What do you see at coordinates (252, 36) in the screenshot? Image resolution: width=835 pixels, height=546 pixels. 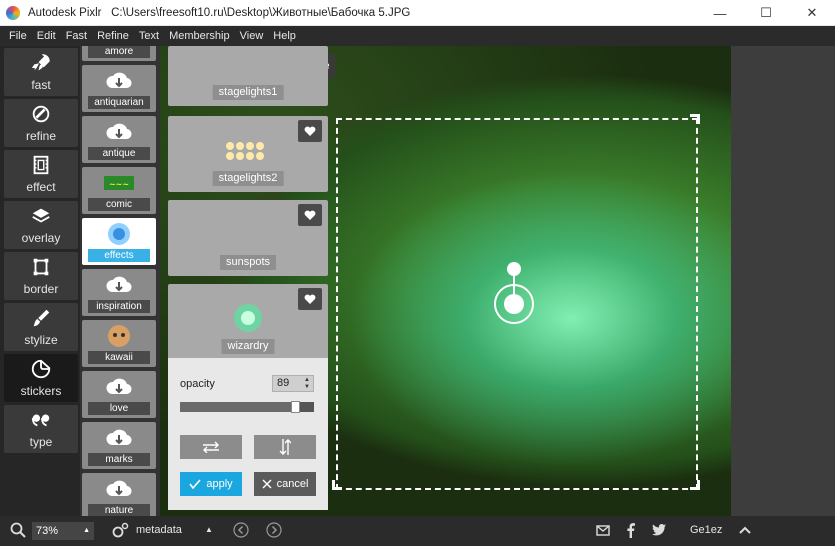 I see `menu-view: View` at bounding box center [252, 36].